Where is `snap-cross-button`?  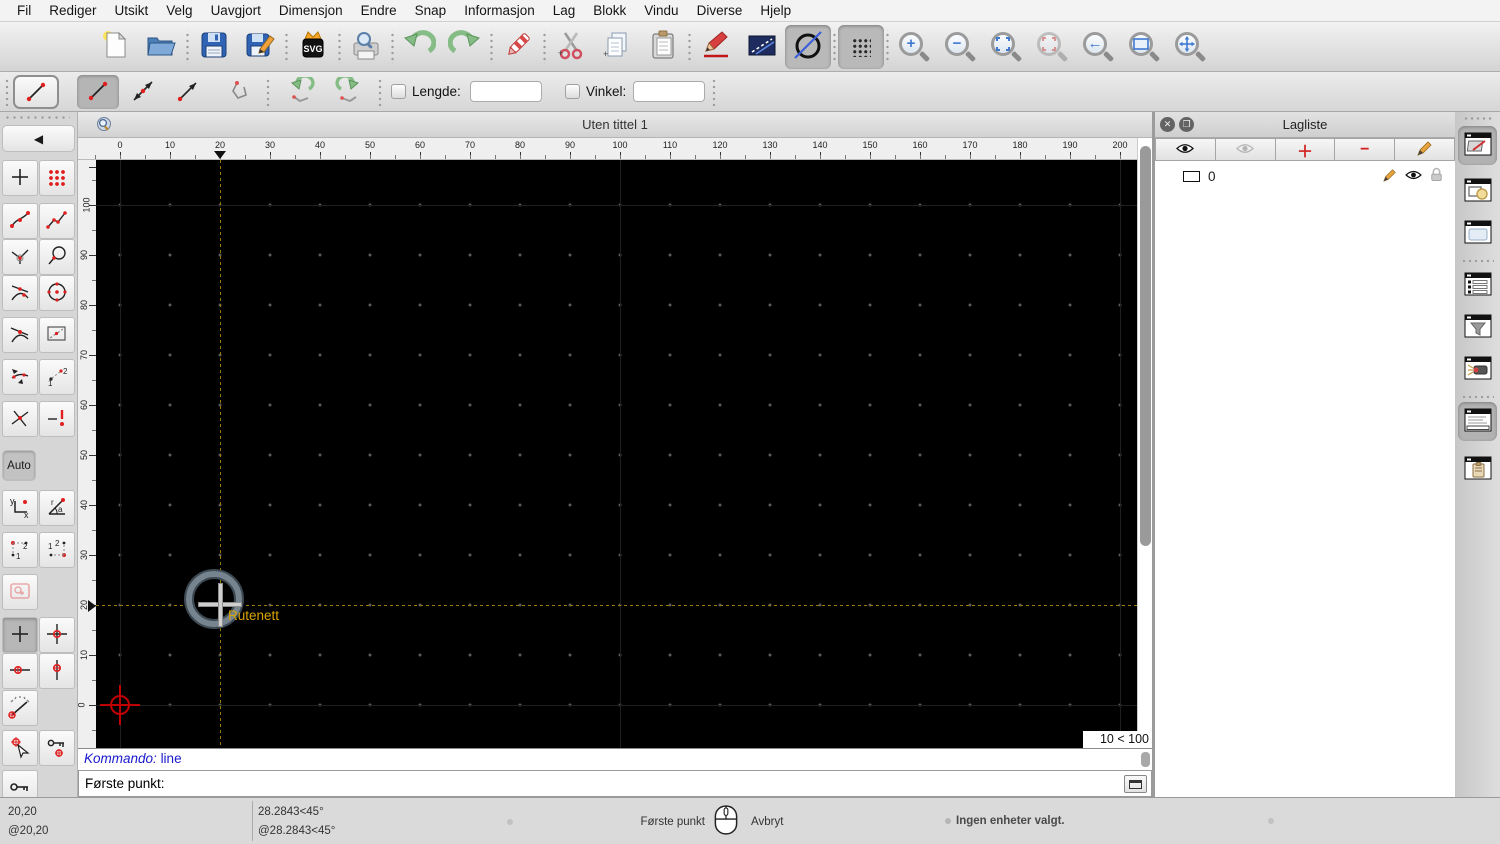 snap-cross-button is located at coordinates (20, 419).